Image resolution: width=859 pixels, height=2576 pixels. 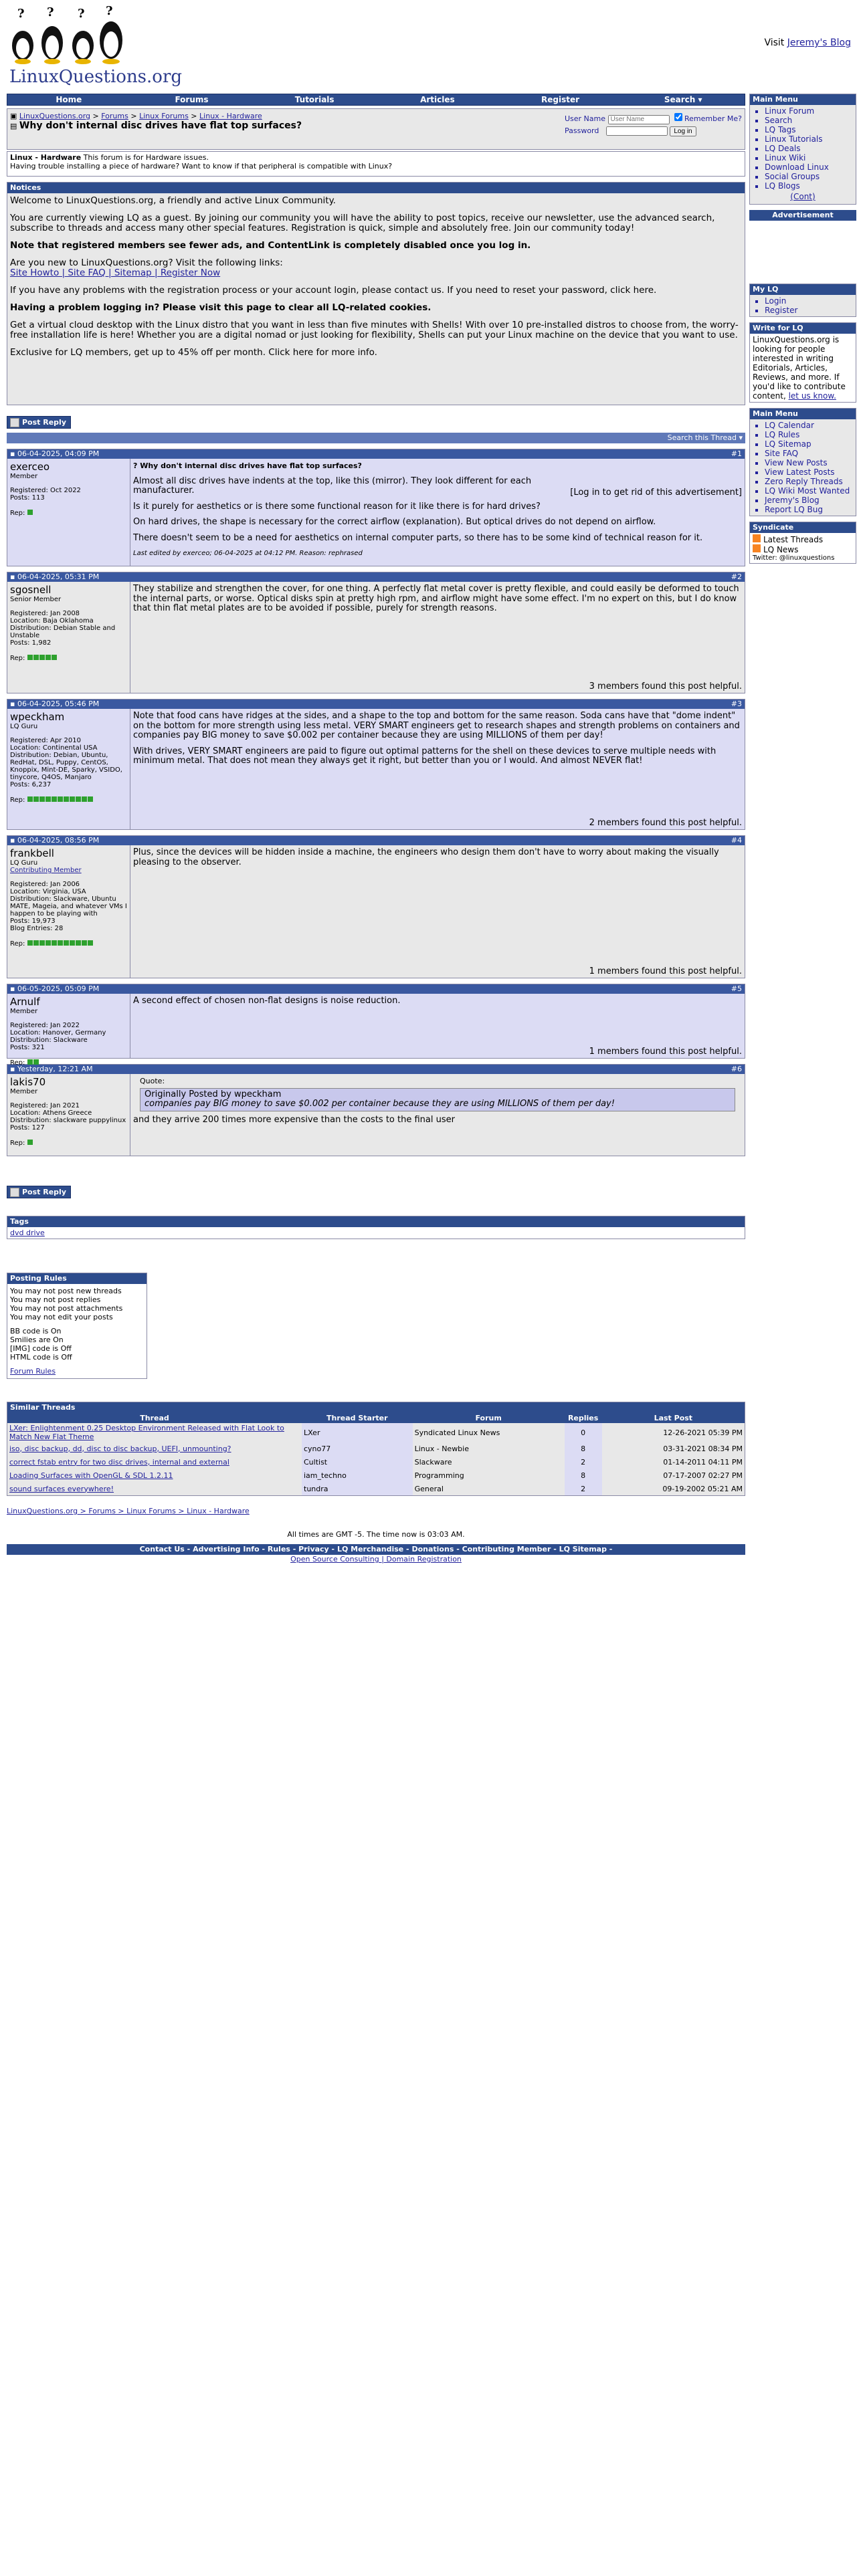 I want to click on username: Arnulf, so click(x=68, y=1002).